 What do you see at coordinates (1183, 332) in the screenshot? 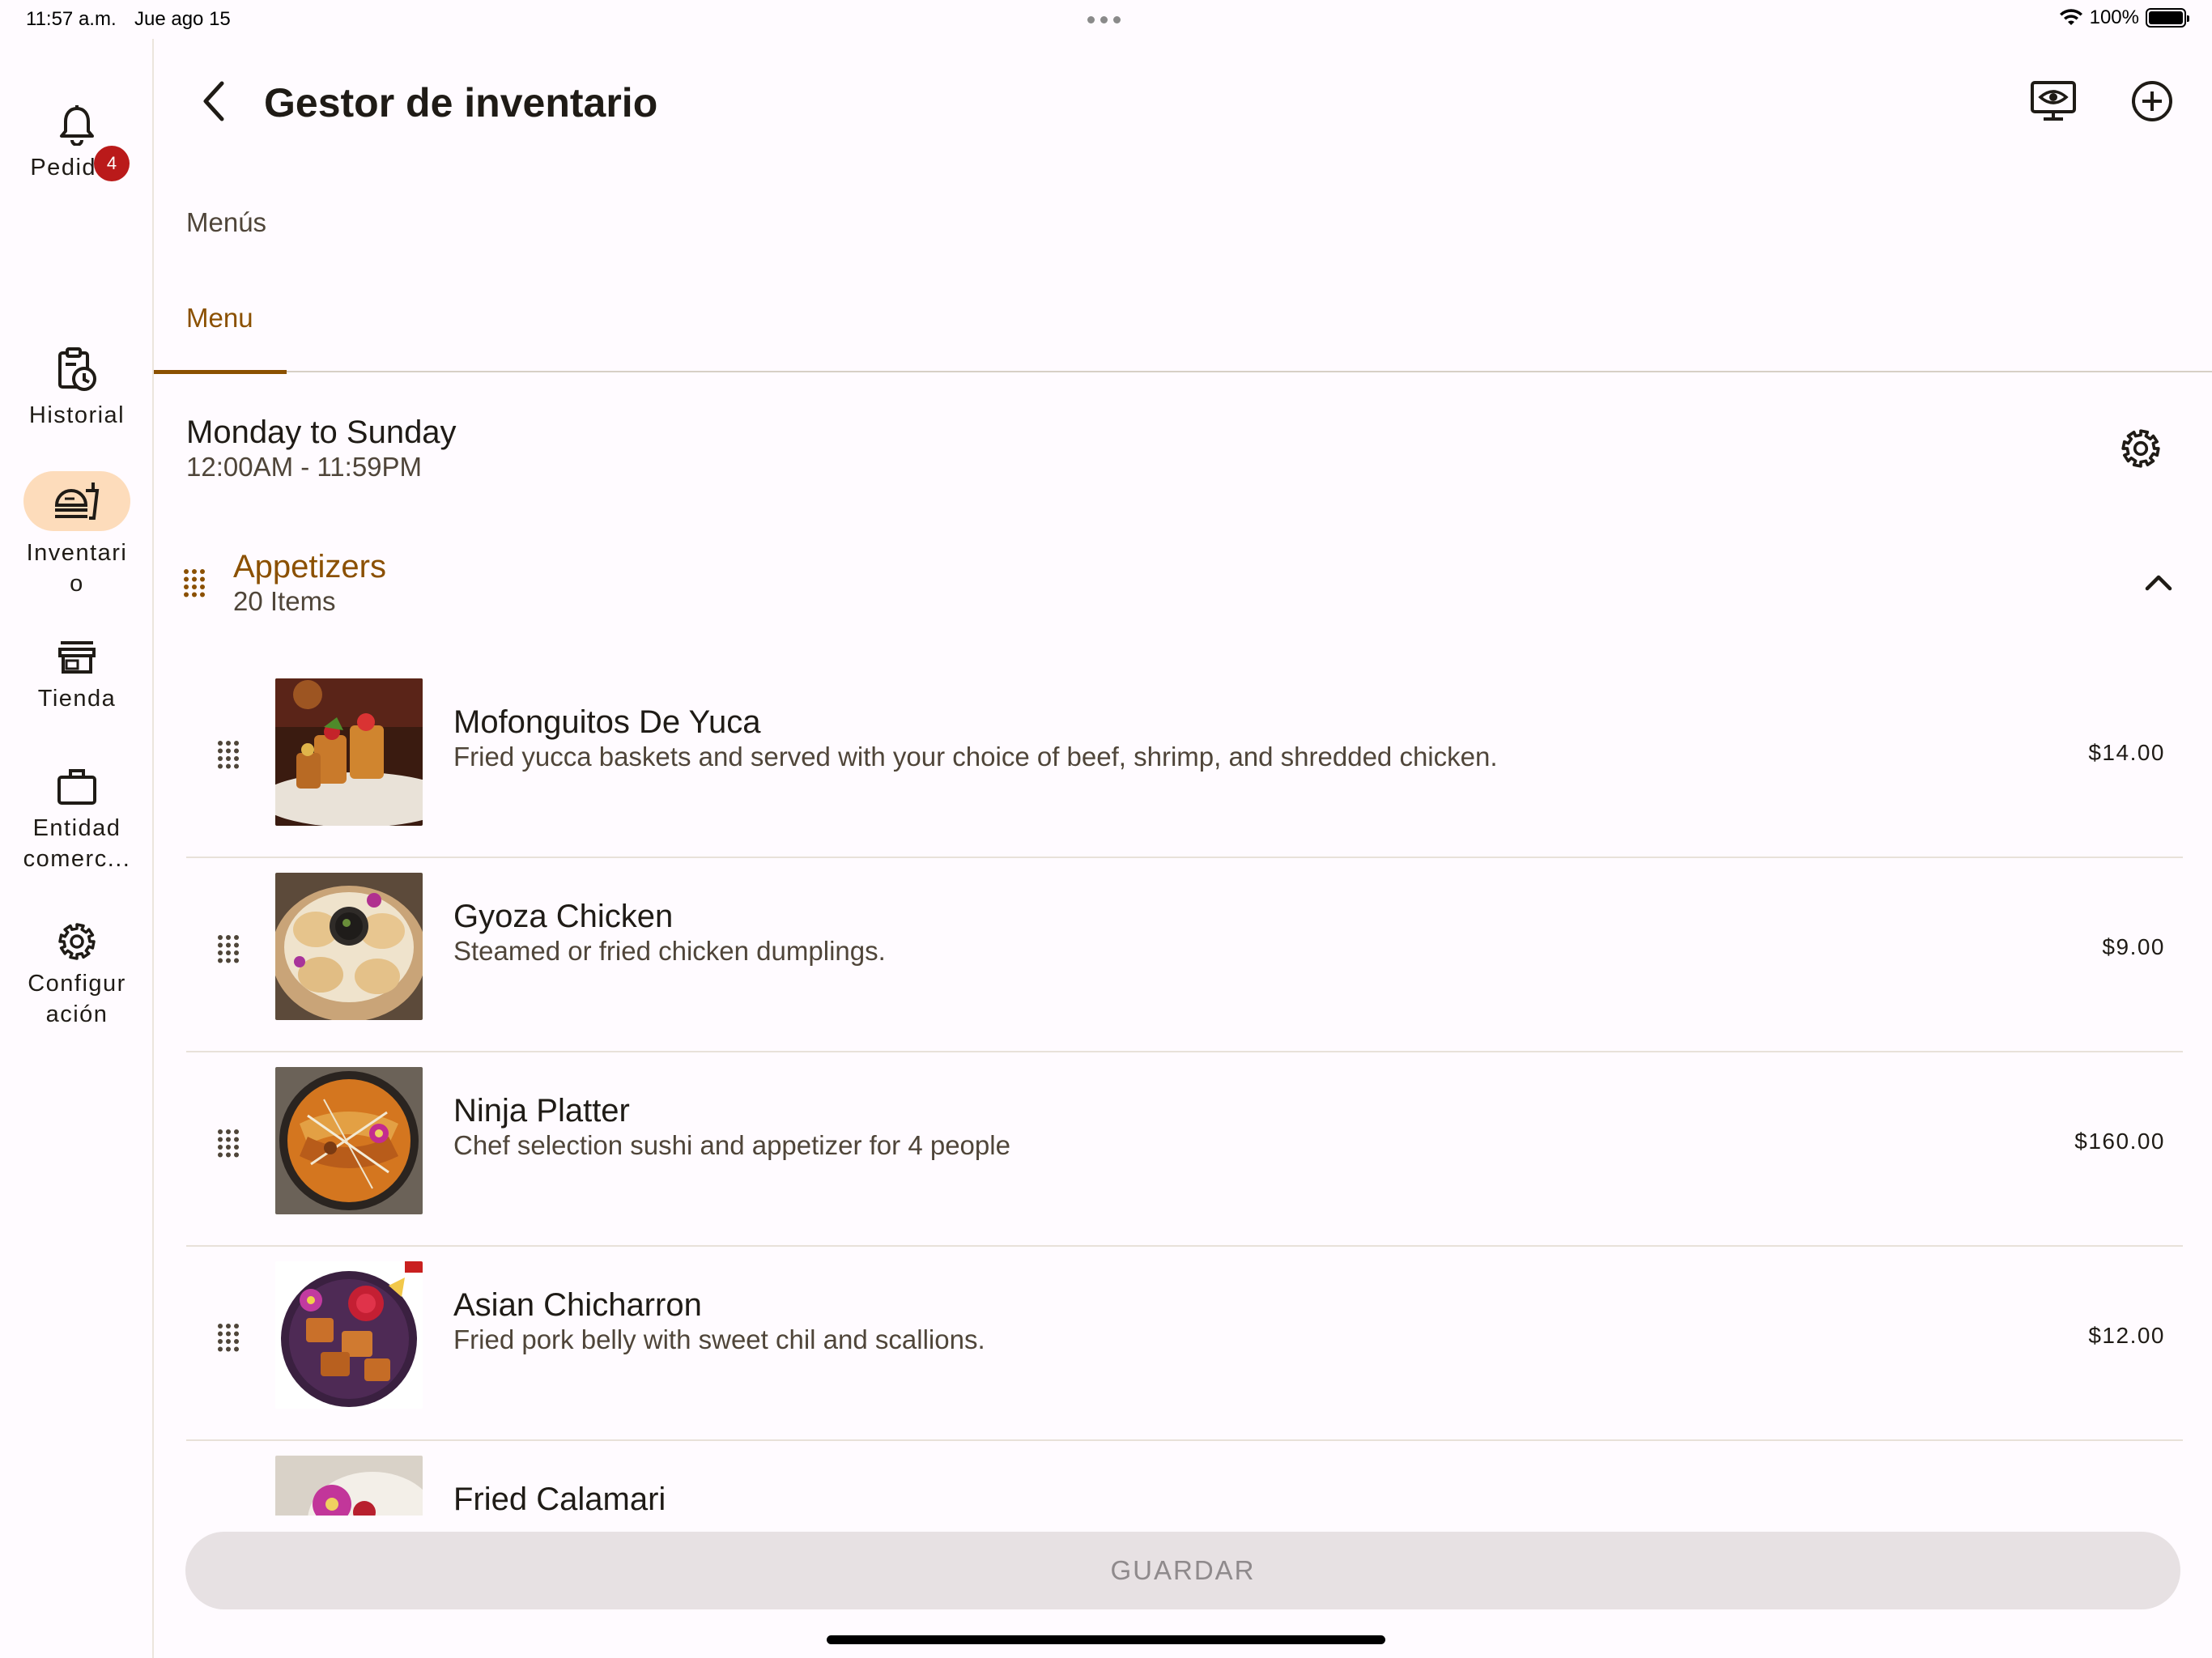
I see `menu-tabs: Menu` at bounding box center [1183, 332].